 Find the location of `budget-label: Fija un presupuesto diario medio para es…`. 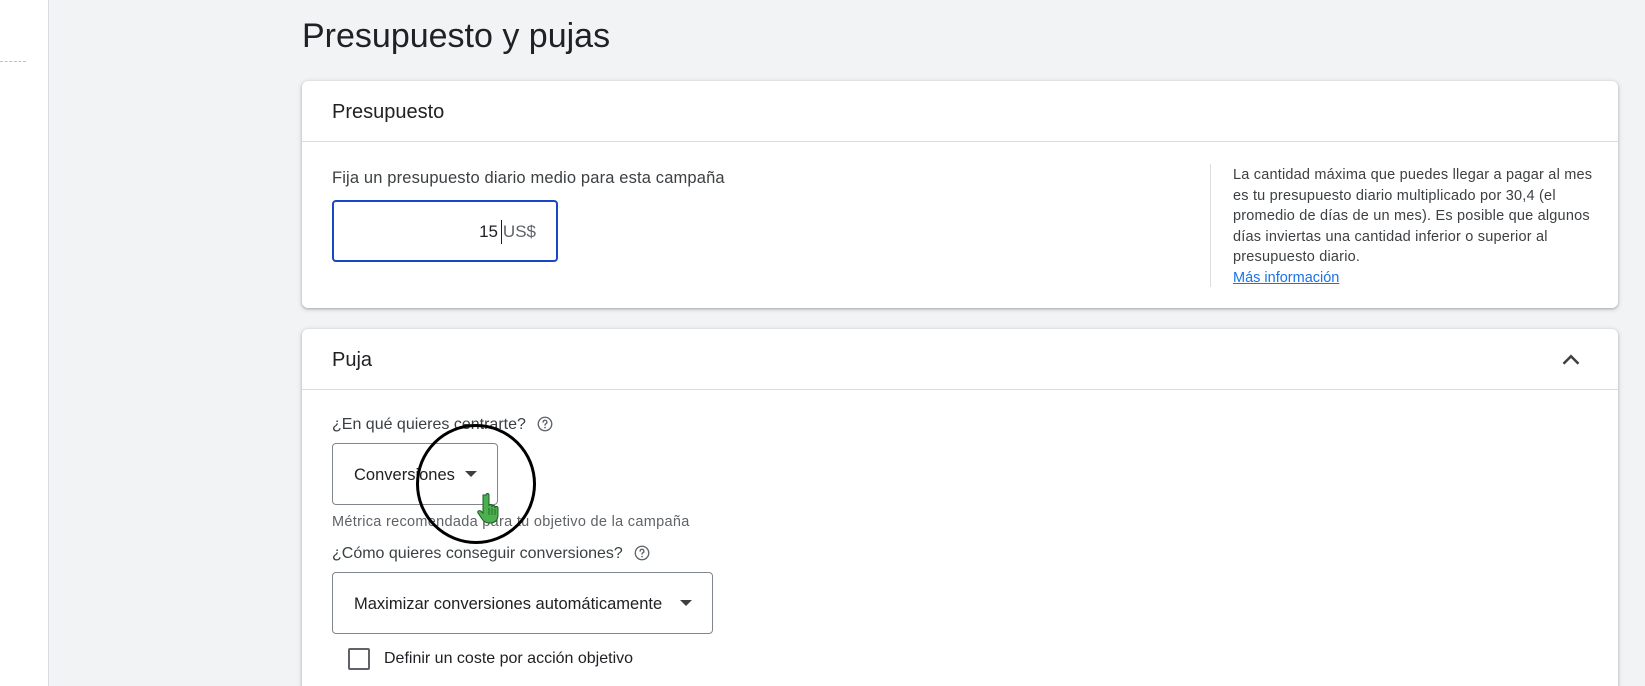

budget-label: Fija un presupuesto diario medio para es… is located at coordinates (528, 178).